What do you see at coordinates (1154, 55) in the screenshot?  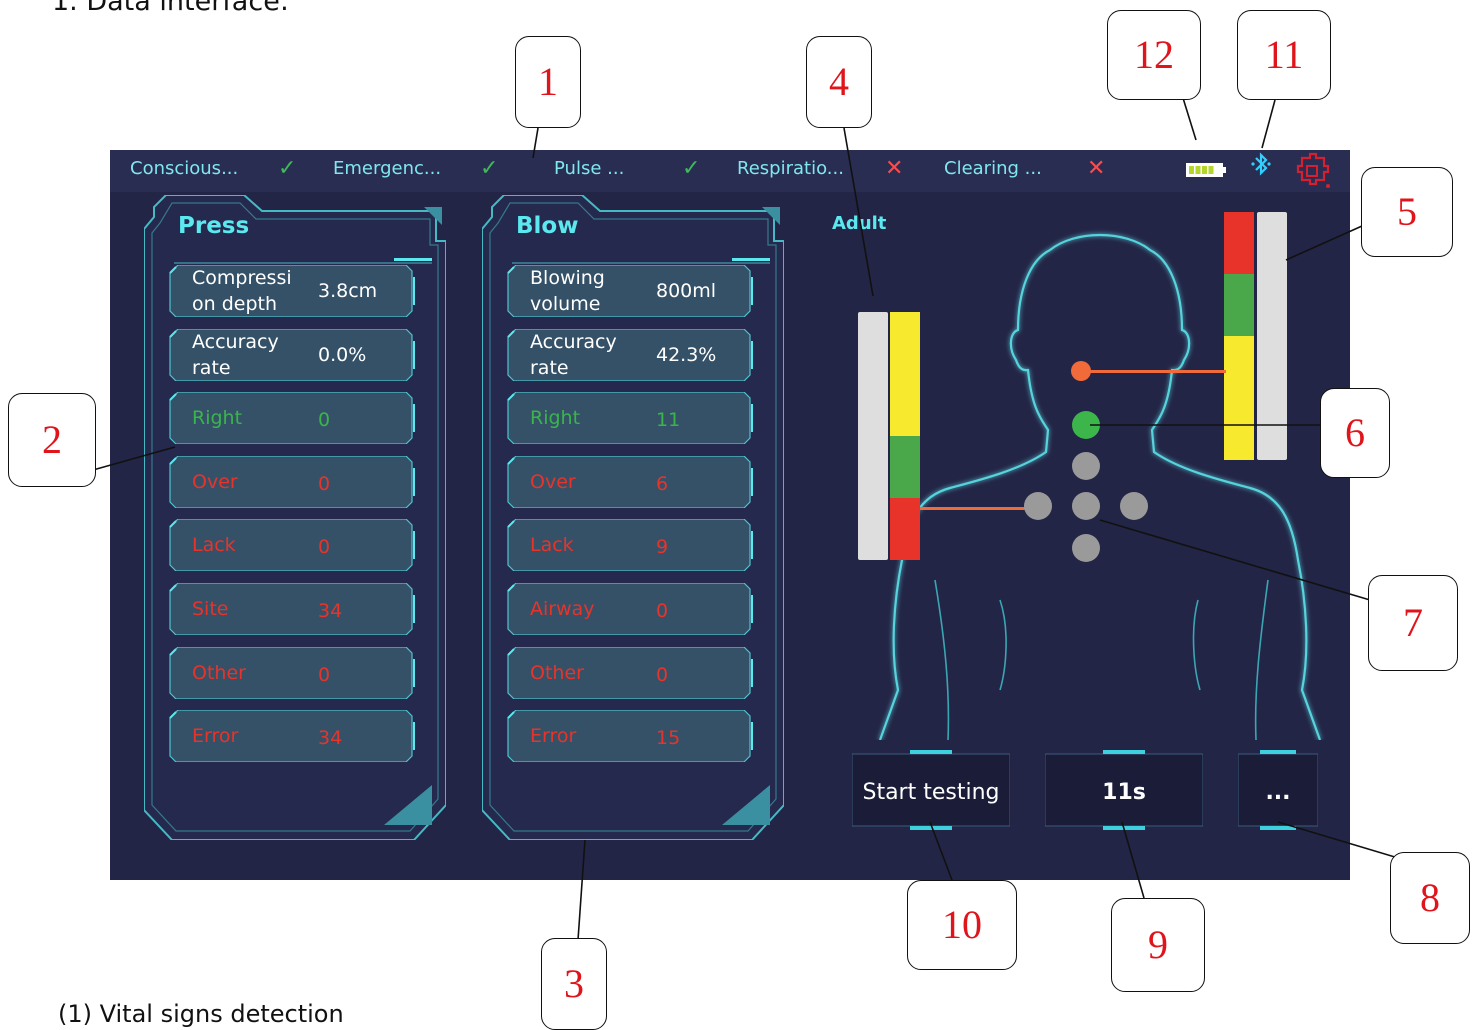 I see `callout-12: 12` at bounding box center [1154, 55].